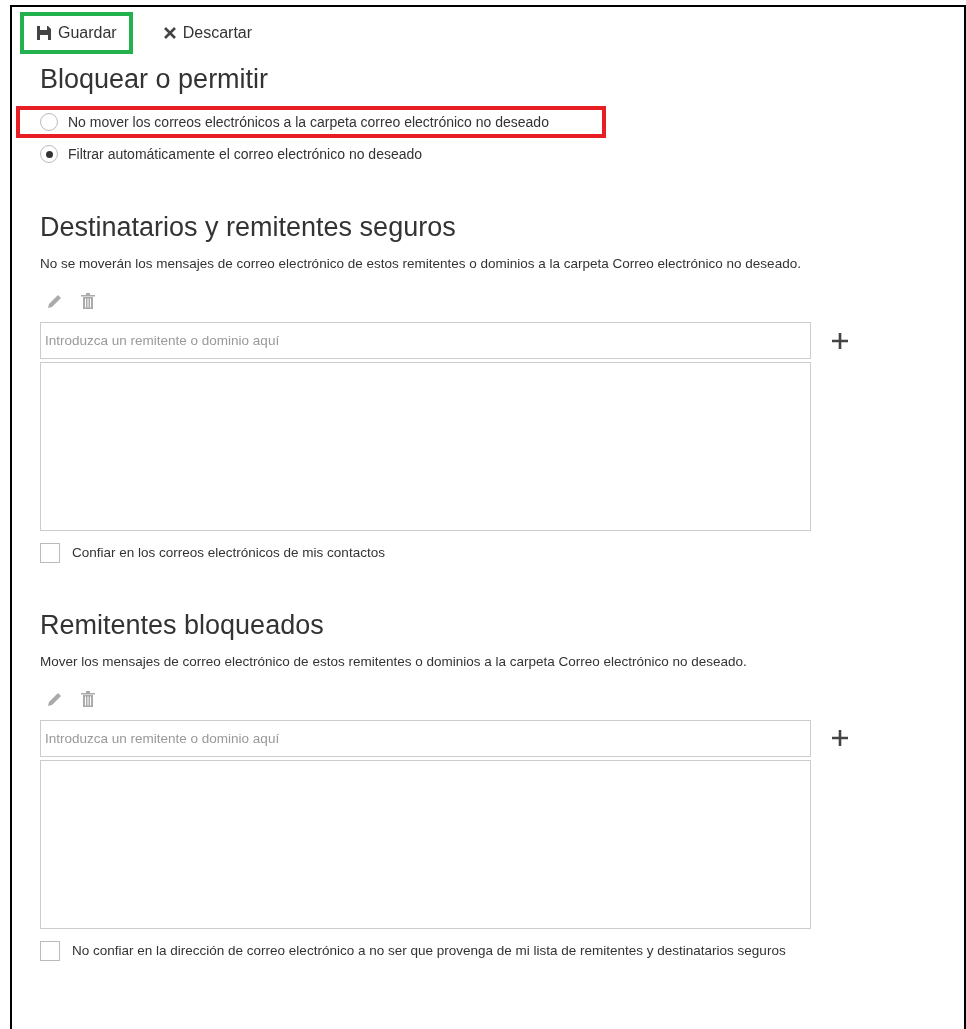 Image resolution: width=966 pixels, height=1029 pixels. Describe the element at coordinates (169, 33) in the screenshot. I see `close-icon` at that location.